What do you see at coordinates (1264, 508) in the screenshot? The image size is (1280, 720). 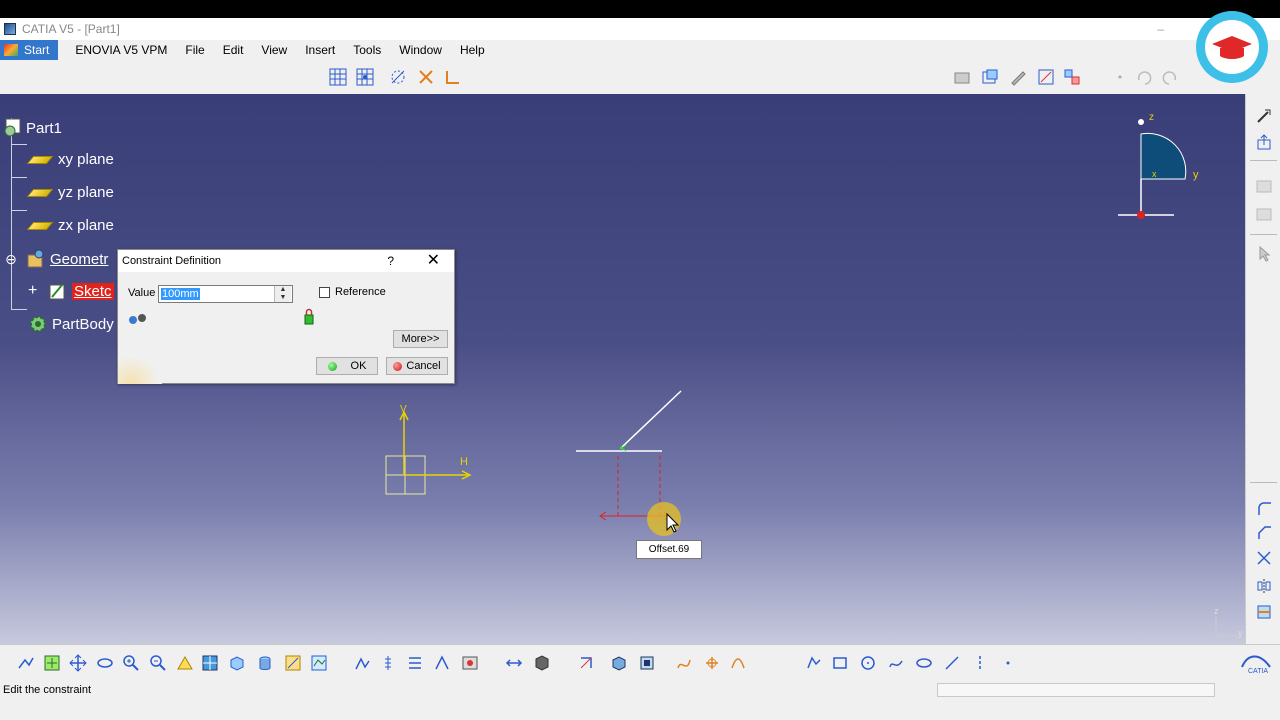 I see `corner-icon` at bounding box center [1264, 508].